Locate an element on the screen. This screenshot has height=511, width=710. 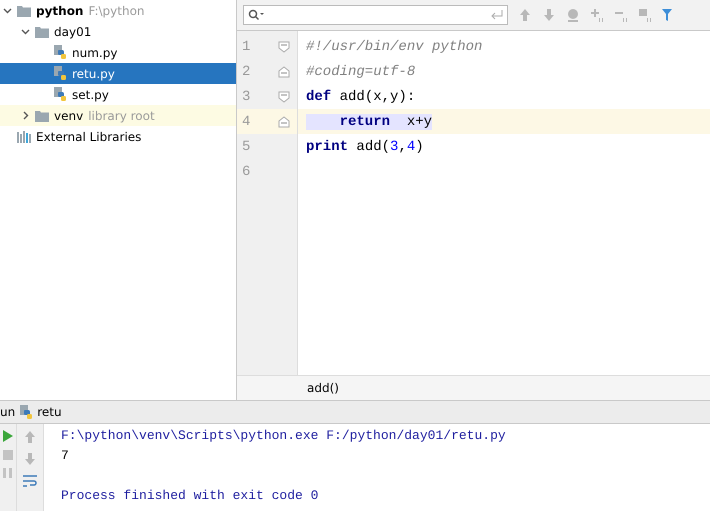
item-hint: library root is located at coordinates (121, 115).